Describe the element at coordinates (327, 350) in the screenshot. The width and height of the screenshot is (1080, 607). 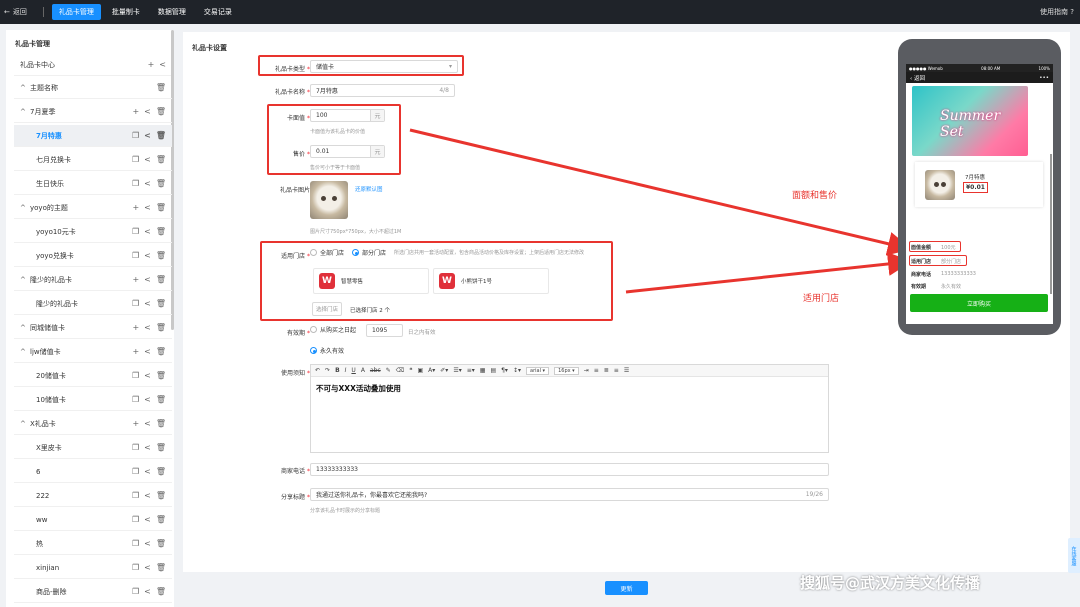
I see `radio-permanent: 永久有效` at that location.